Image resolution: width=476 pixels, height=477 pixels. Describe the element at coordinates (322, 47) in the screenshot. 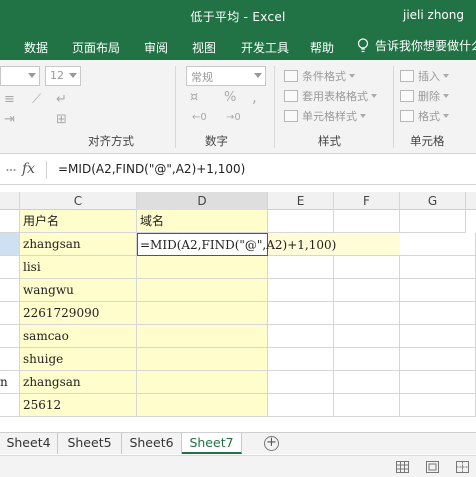

I see `tab-help: 帮助` at that location.